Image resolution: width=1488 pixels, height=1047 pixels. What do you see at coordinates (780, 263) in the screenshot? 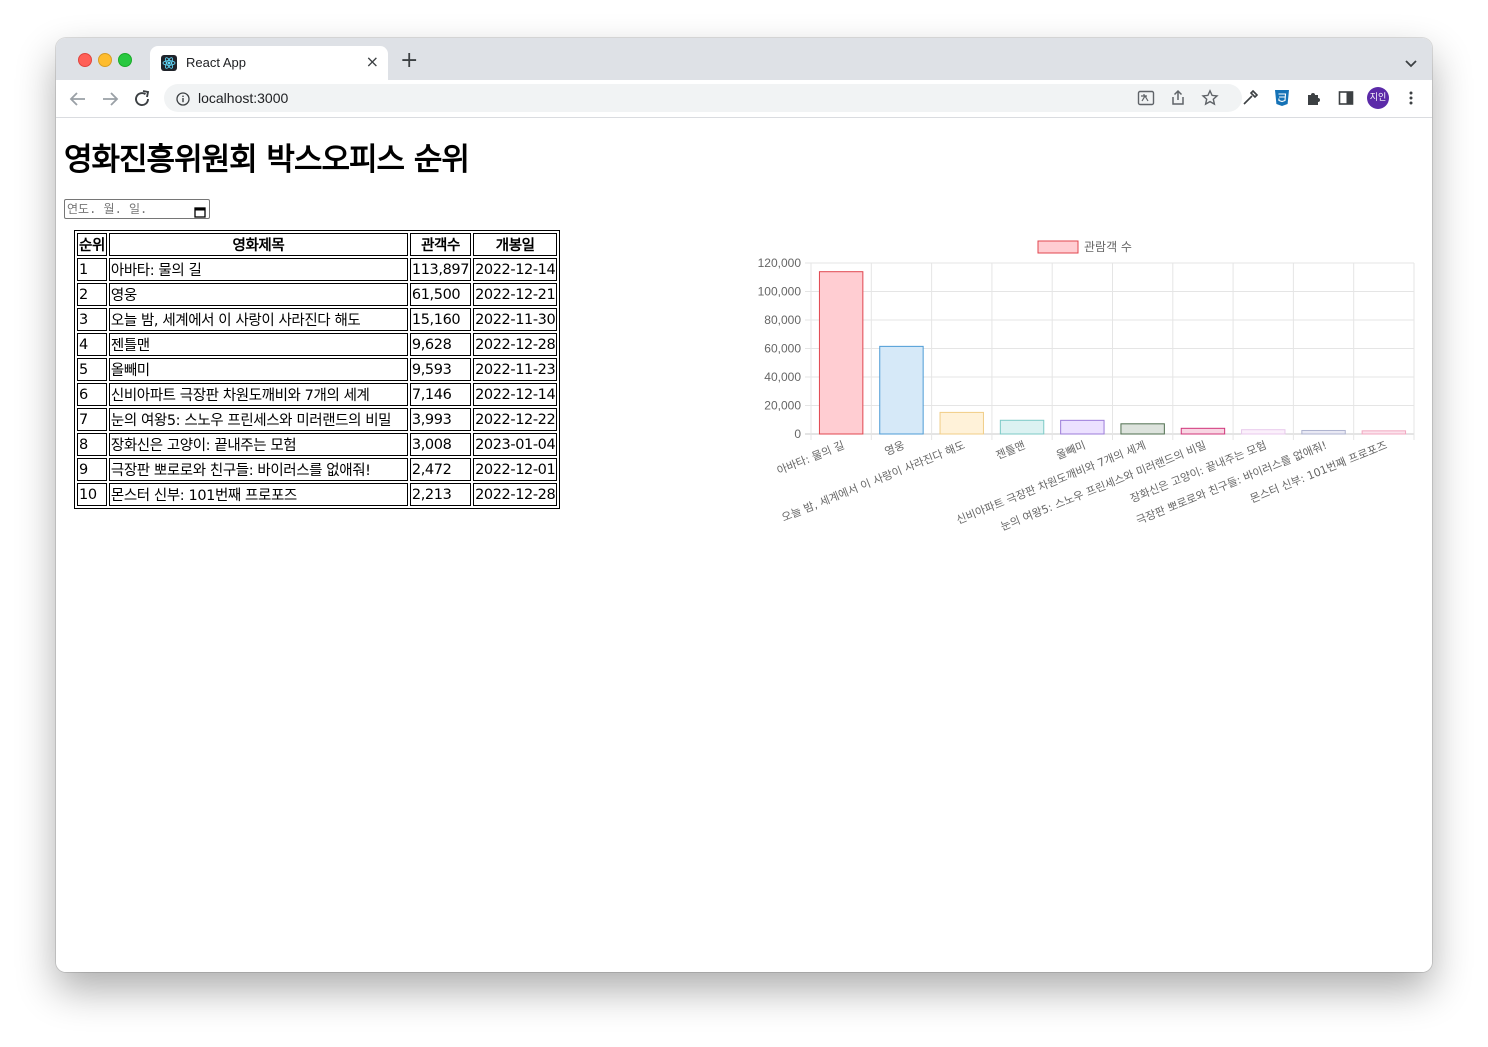
I see `y-tick-label: 120,000` at bounding box center [780, 263].